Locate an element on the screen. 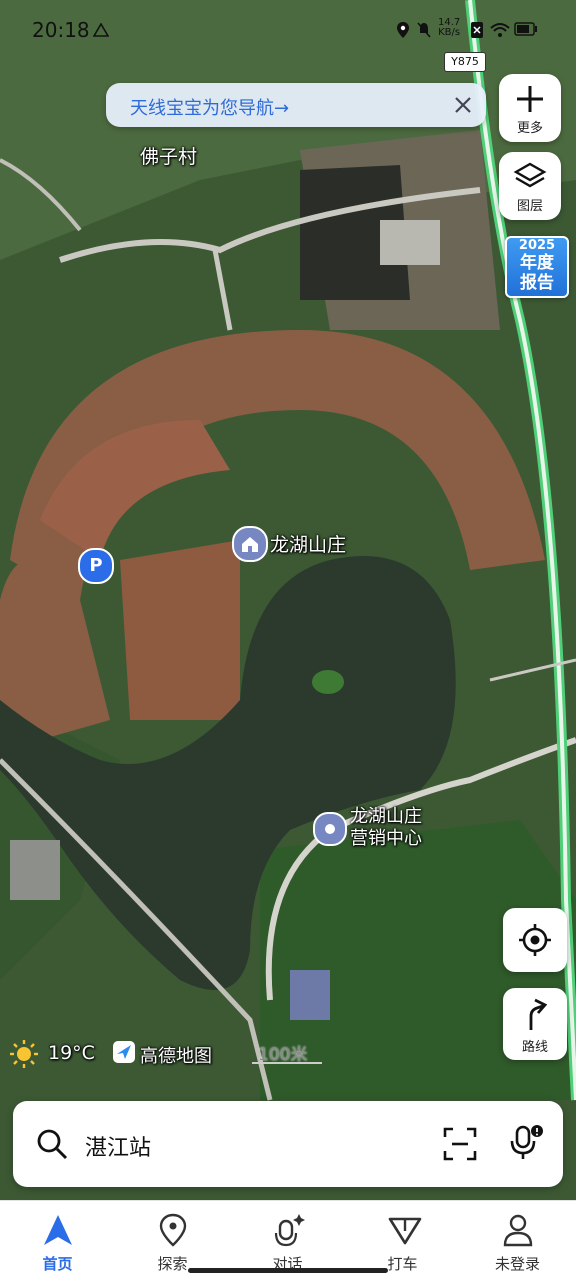  microphone-icon is located at coordinates (527, 1143).